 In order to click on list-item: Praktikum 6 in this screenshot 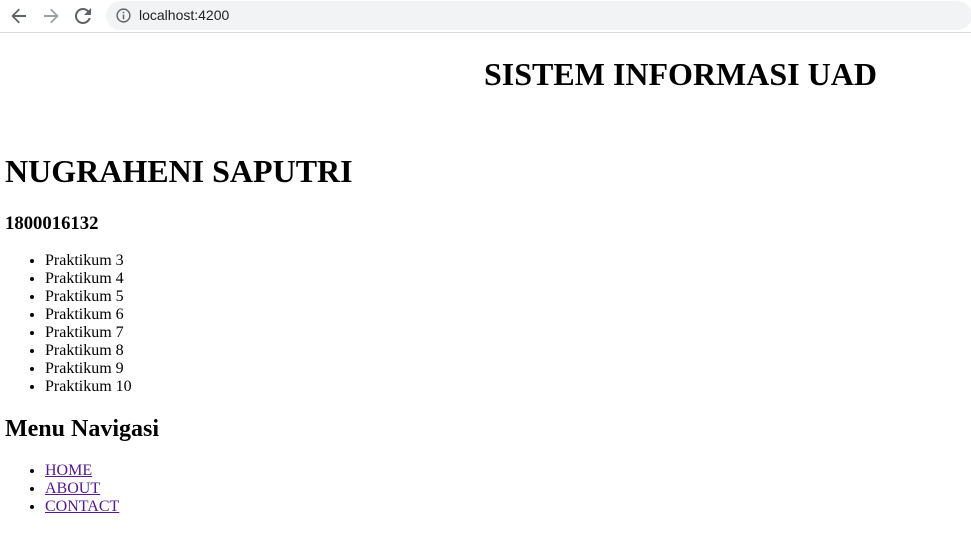, I will do `click(88, 315)`.